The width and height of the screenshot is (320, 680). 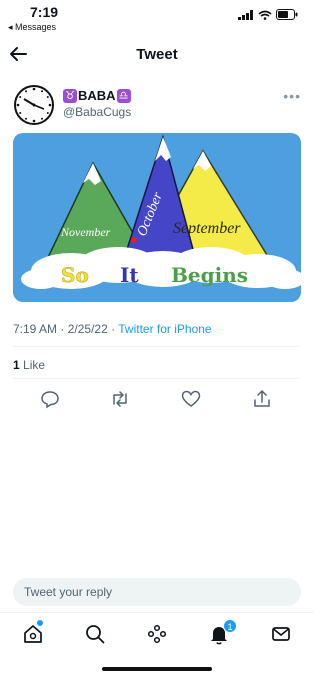 I want to click on tweet-time: 7:19 AM, so click(x=35, y=329).